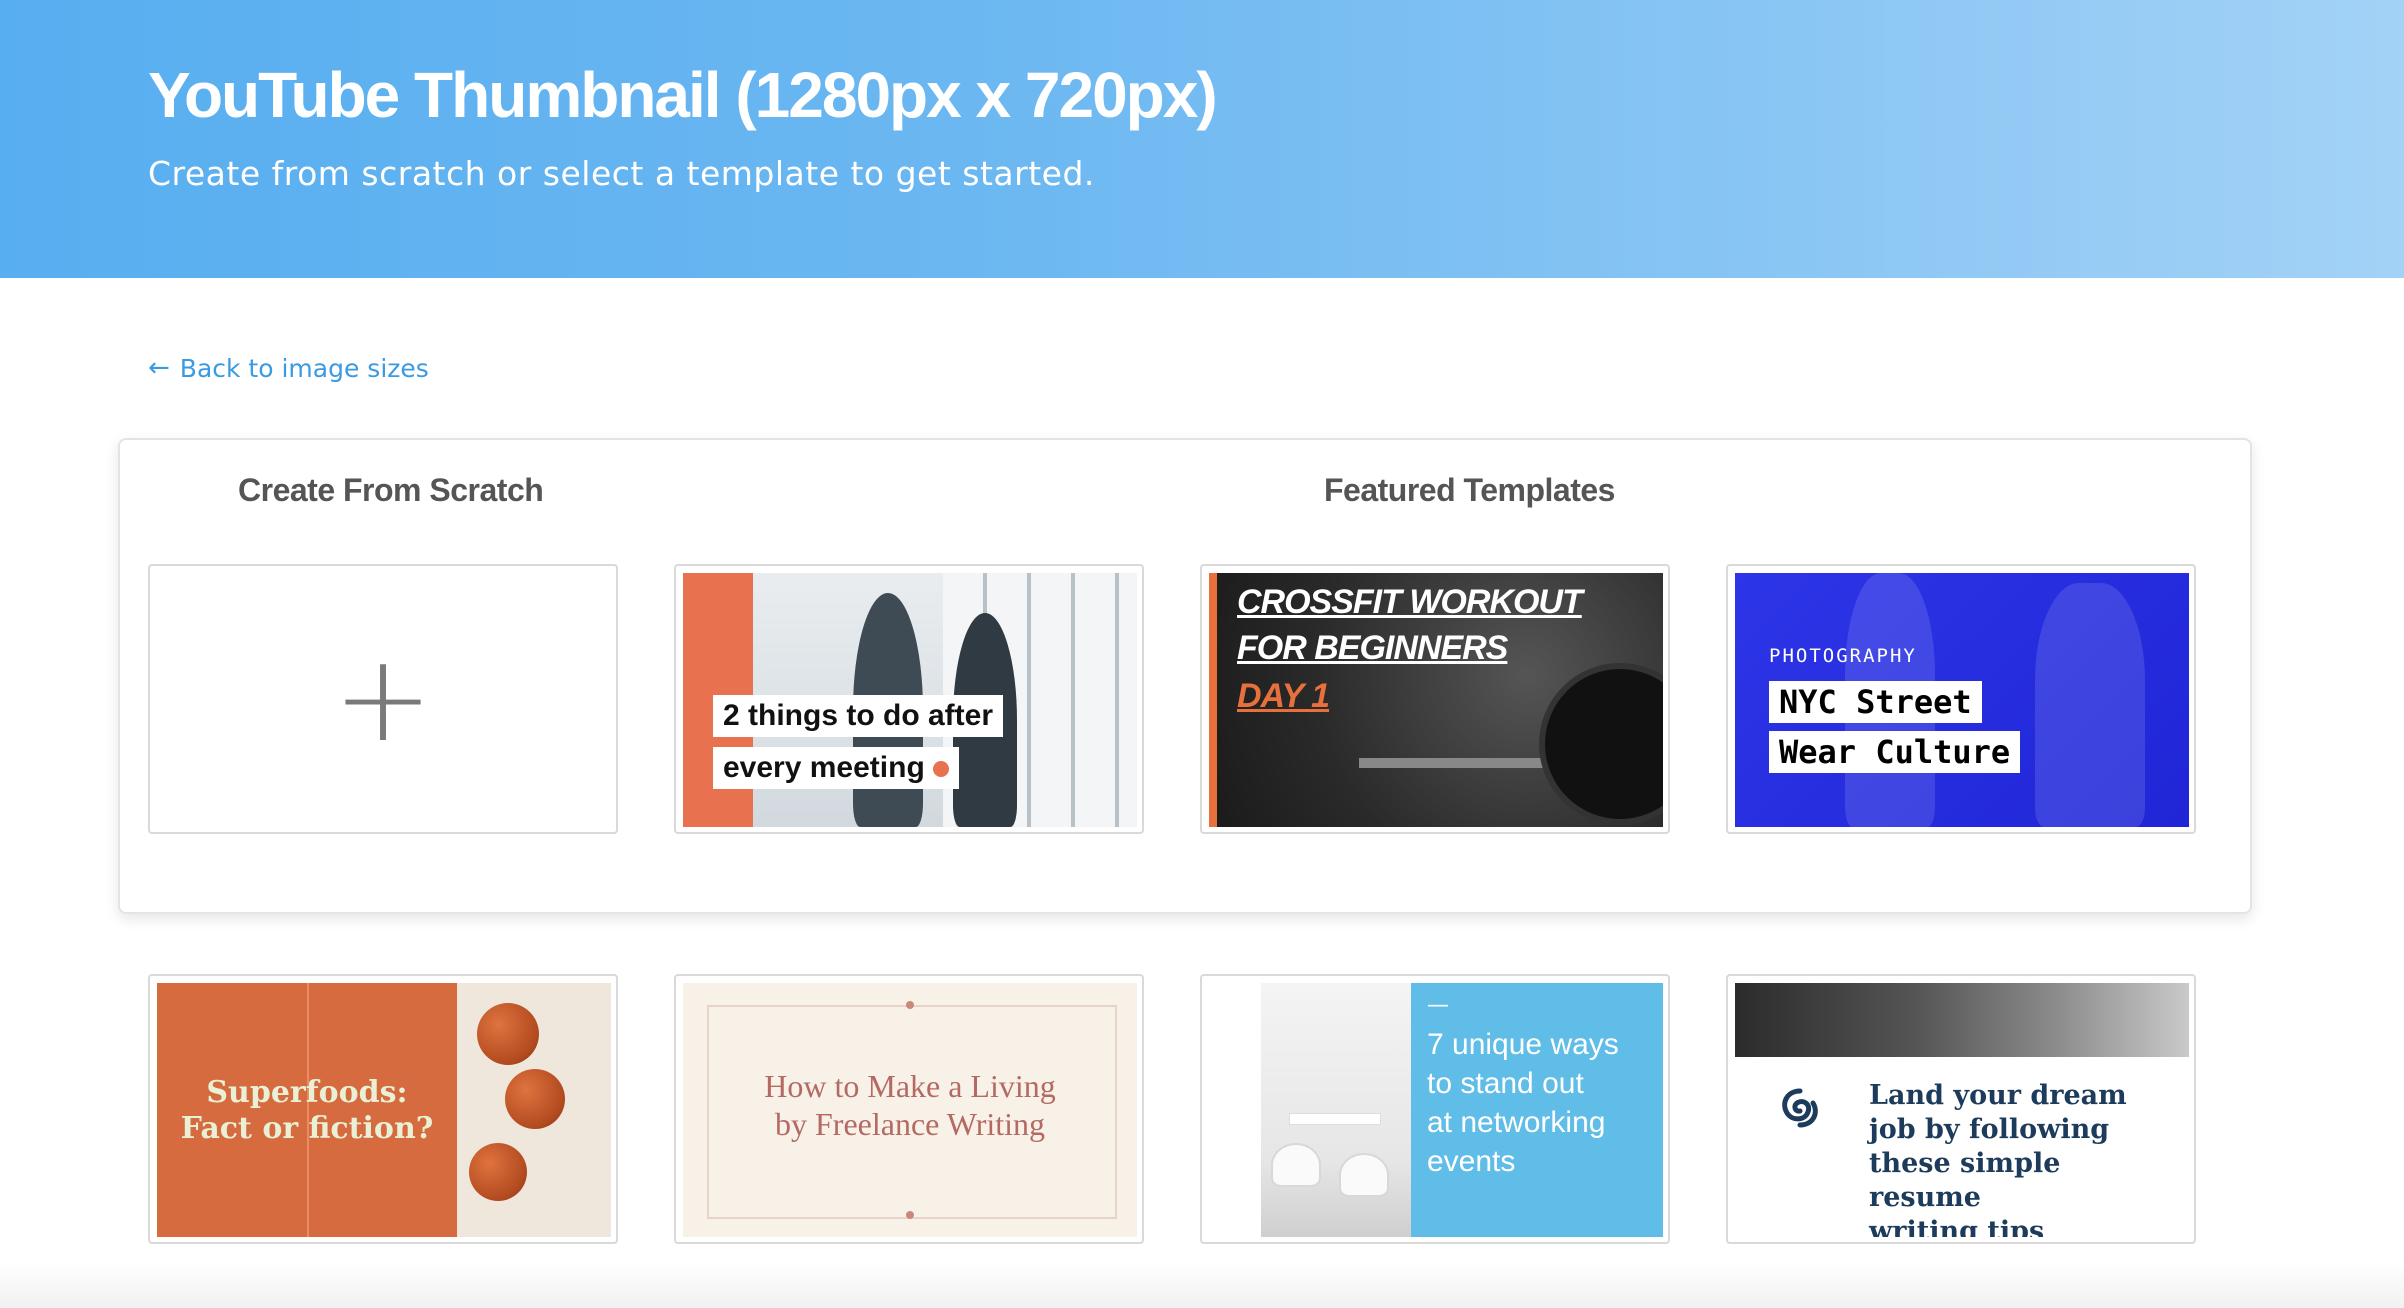  Describe the element at coordinates (1800, 1108) in the screenshot. I see `swirl-logo-icon` at that location.